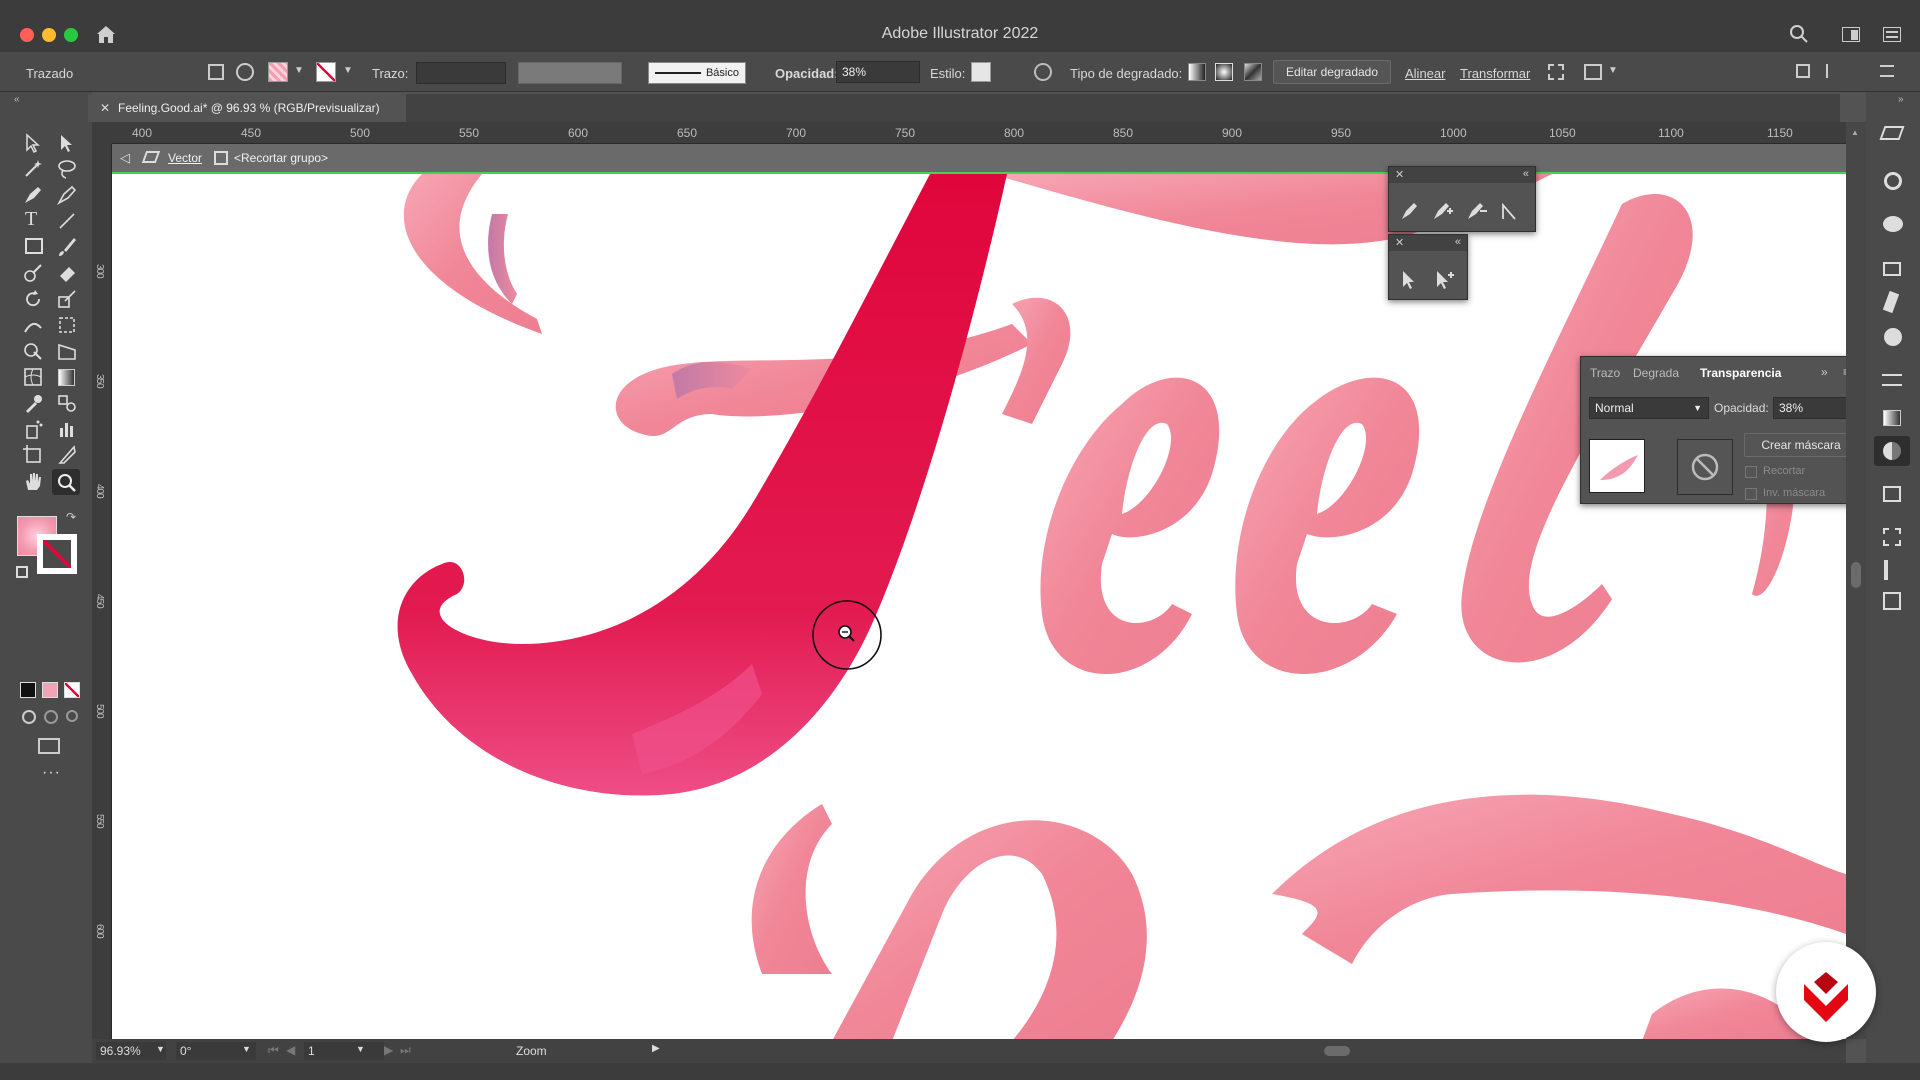  What do you see at coordinates (66, 377) in the screenshot?
I see `gradient-tool-icon` at bounding box center [66, 377].